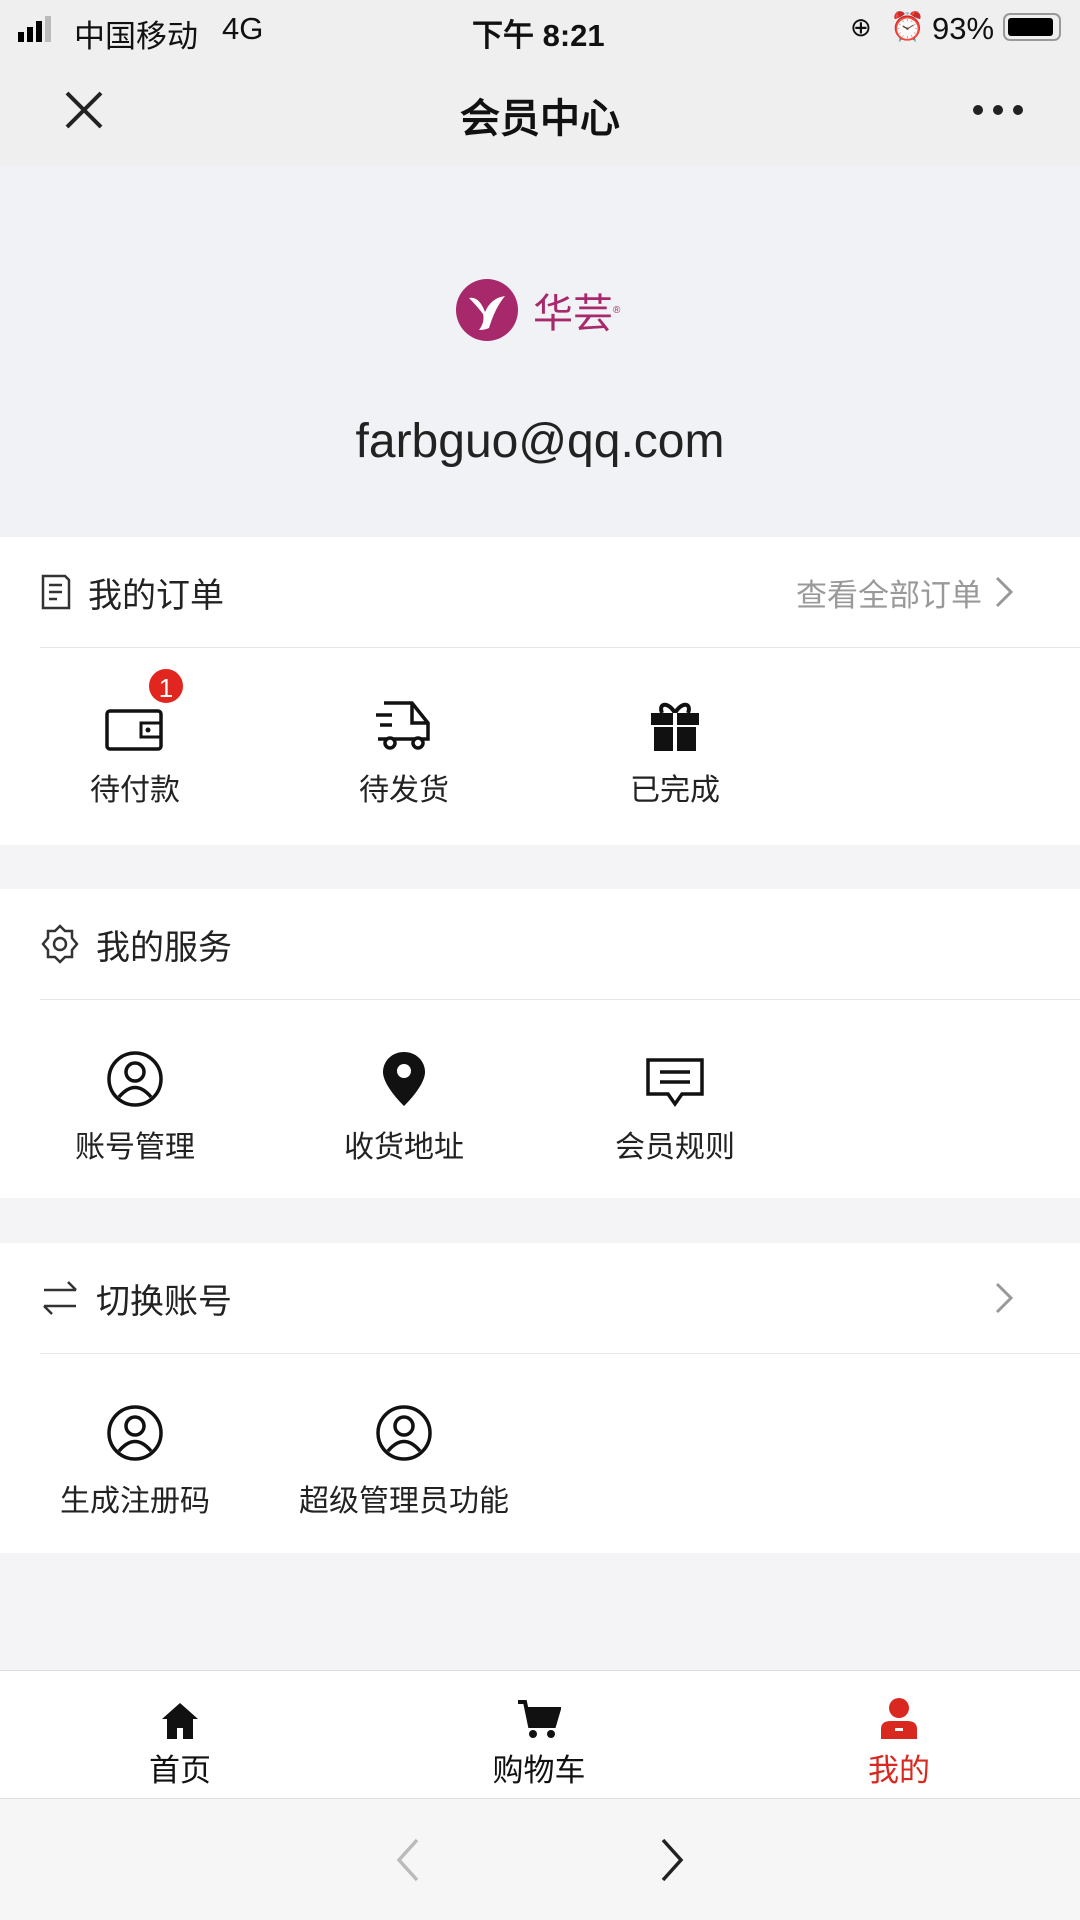  What do you see at coordinates (404, 1147) in the screenshot?
I see `service-label: 收货地址` at bounding box center [404, 1147].